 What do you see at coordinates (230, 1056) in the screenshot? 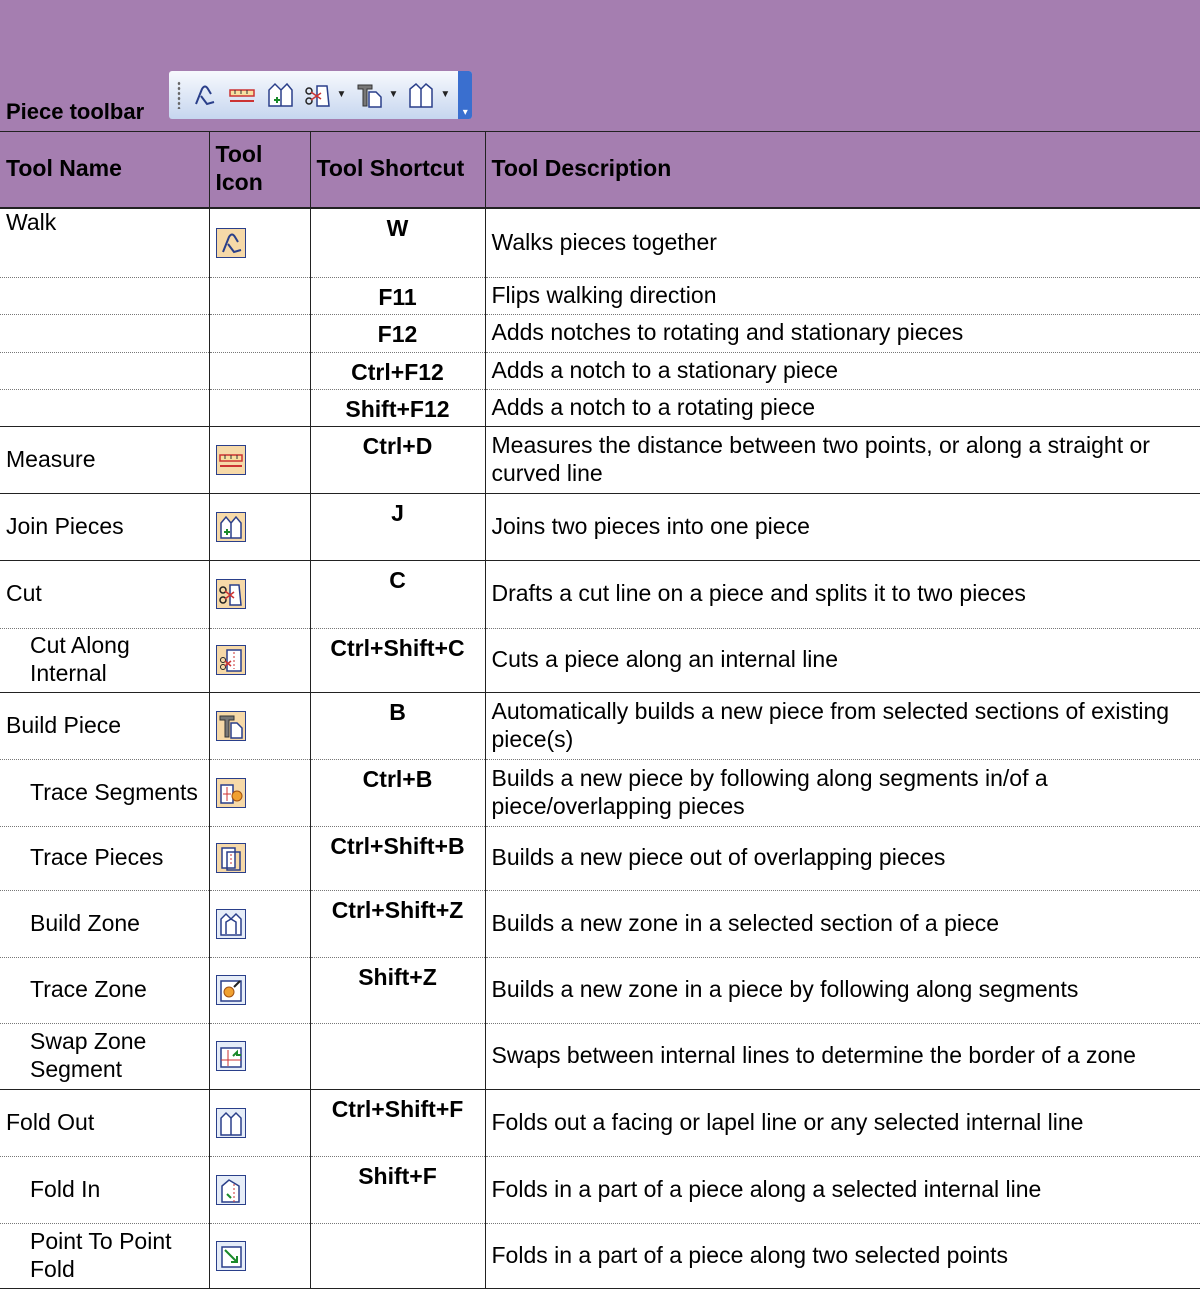
I see `swap-zone-segment-icon` at bounding box center [230, 1056].